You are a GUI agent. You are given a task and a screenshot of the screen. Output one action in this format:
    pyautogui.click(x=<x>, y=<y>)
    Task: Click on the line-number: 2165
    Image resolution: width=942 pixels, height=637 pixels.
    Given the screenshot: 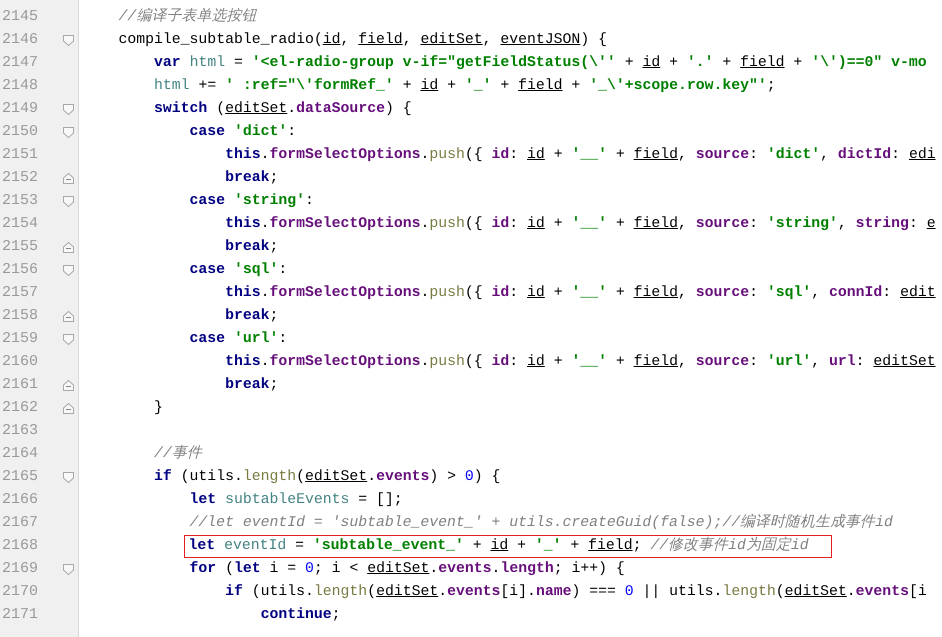 What is the action you would take?
    pyautogui.click(x=19, y=477)
    